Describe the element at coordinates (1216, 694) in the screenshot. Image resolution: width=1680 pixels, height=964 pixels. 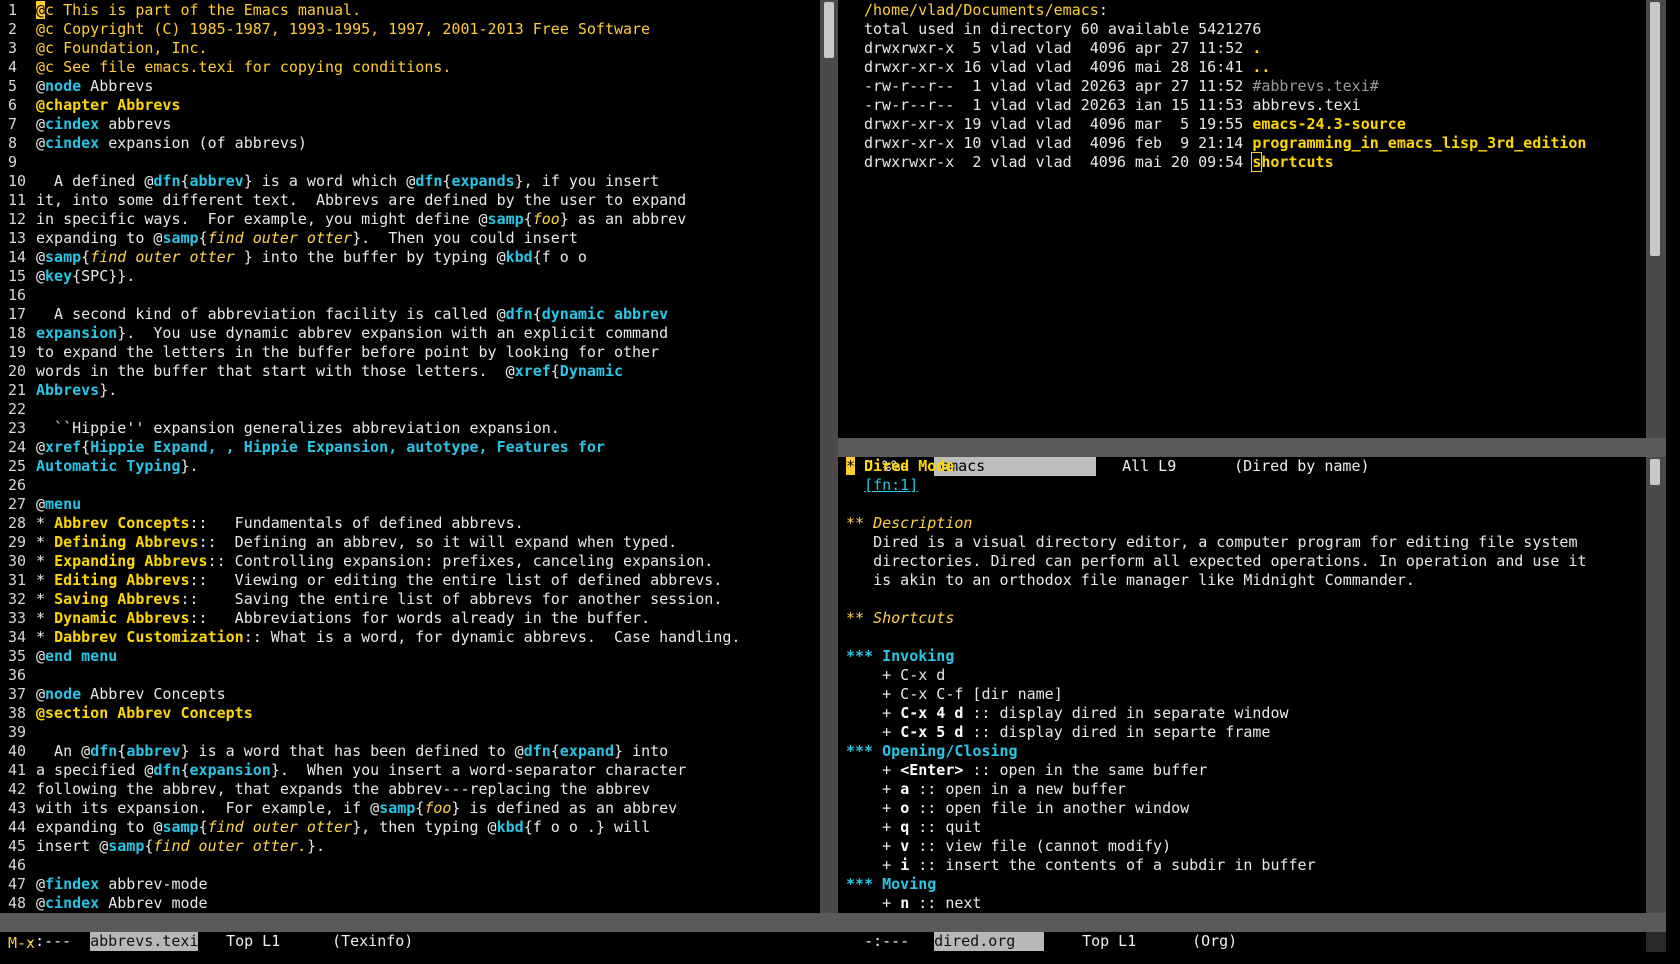
I see `org-line: + C-x C-f [dir name]` at that location.